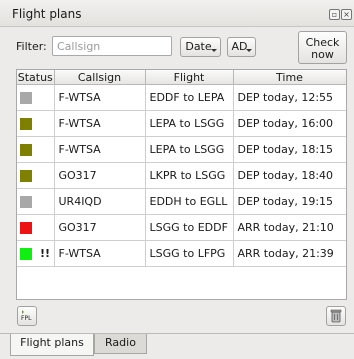 This screenshot has height=359, width=354. I want to click on sort-date-label: Date, so click(198, 46).